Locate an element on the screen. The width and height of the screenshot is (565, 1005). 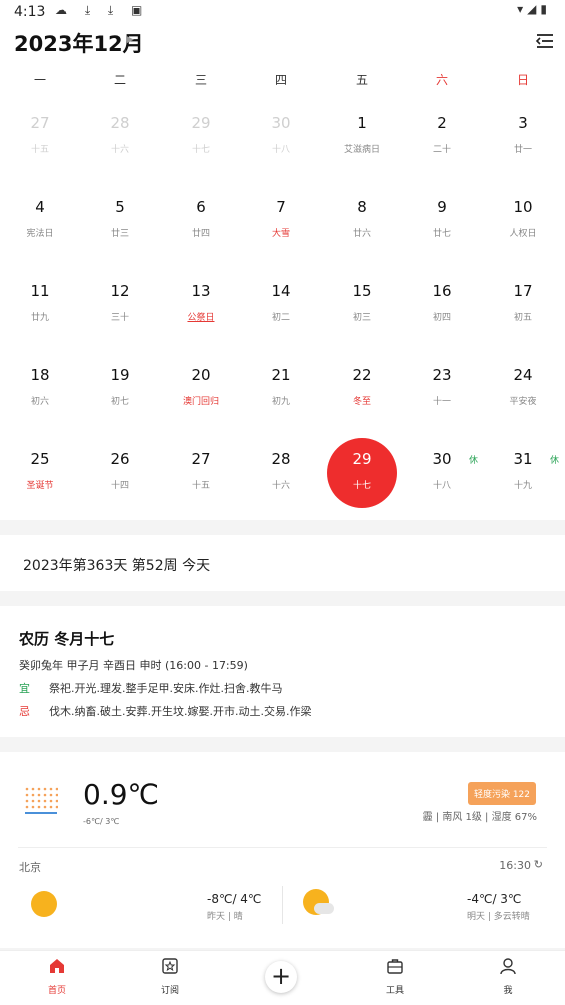
day-subtitle: 廿六 is located at coordinates (361, 234).